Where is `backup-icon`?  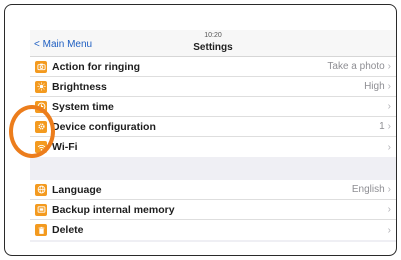 backup-icon is located at coordinates (41, 209).